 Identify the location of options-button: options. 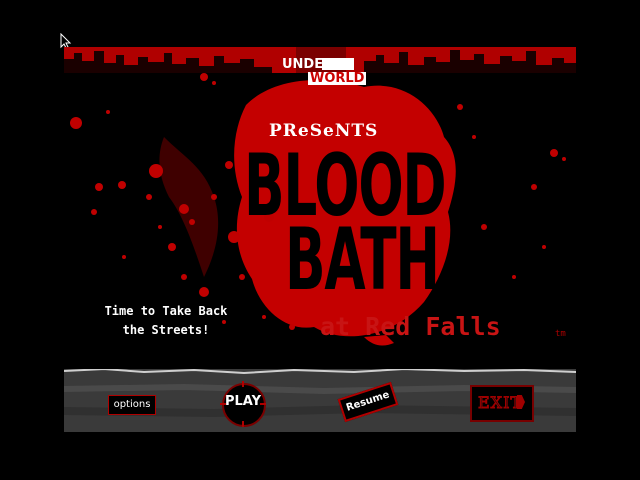
(132, 405).